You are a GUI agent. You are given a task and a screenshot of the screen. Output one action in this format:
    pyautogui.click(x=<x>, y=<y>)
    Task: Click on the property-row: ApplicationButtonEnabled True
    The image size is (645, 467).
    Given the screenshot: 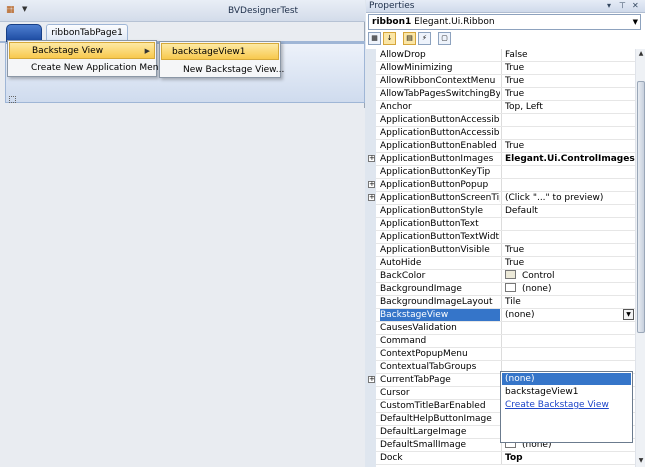 What is the action you would take?
    pyautogui.click(x=505, y=146)
    